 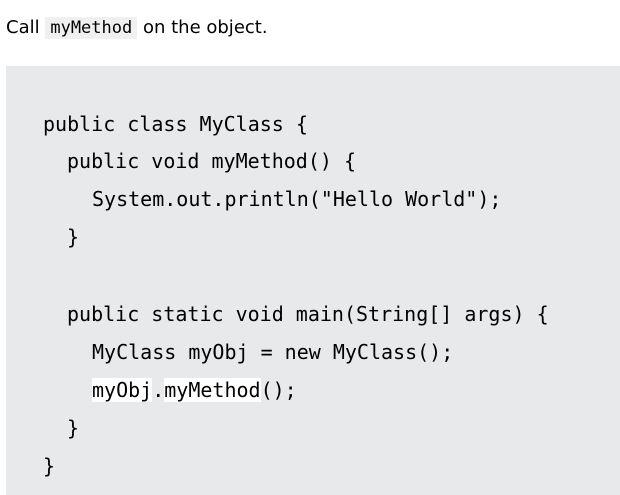 I want to click on instruction-text: Call myMethod on the object., so click(x=137, y=28).